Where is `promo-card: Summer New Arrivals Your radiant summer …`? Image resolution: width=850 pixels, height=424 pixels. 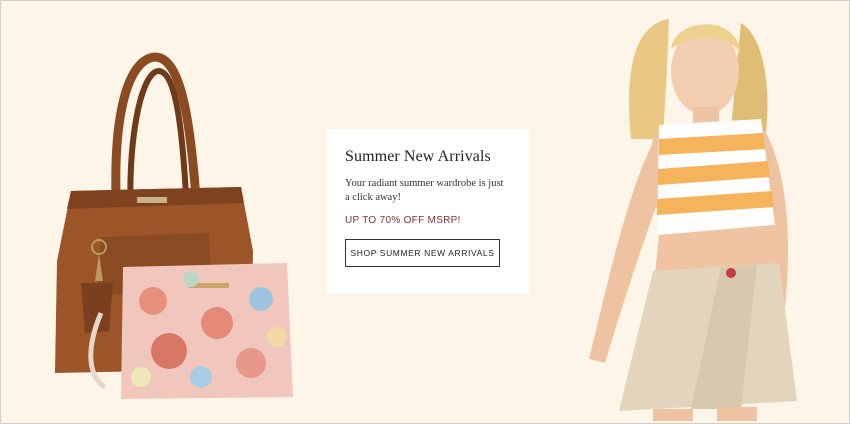 promo-card: Summer New Arrivals Your radiant summer … is located at coordinates (428, 211).